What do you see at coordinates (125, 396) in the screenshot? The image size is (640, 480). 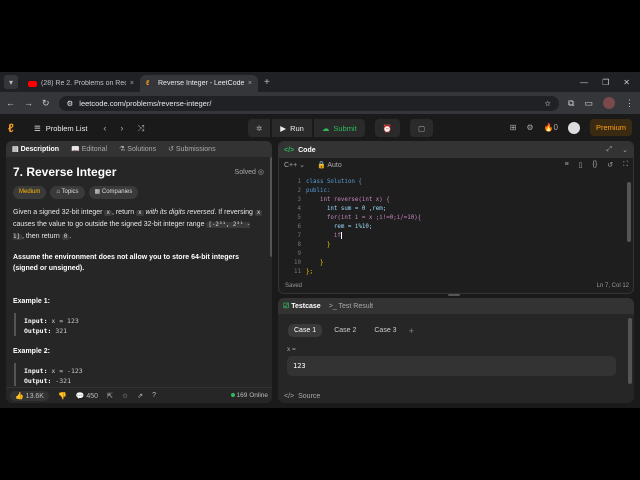 I see `star-icon: ☆` at bounding box center [125, 396].